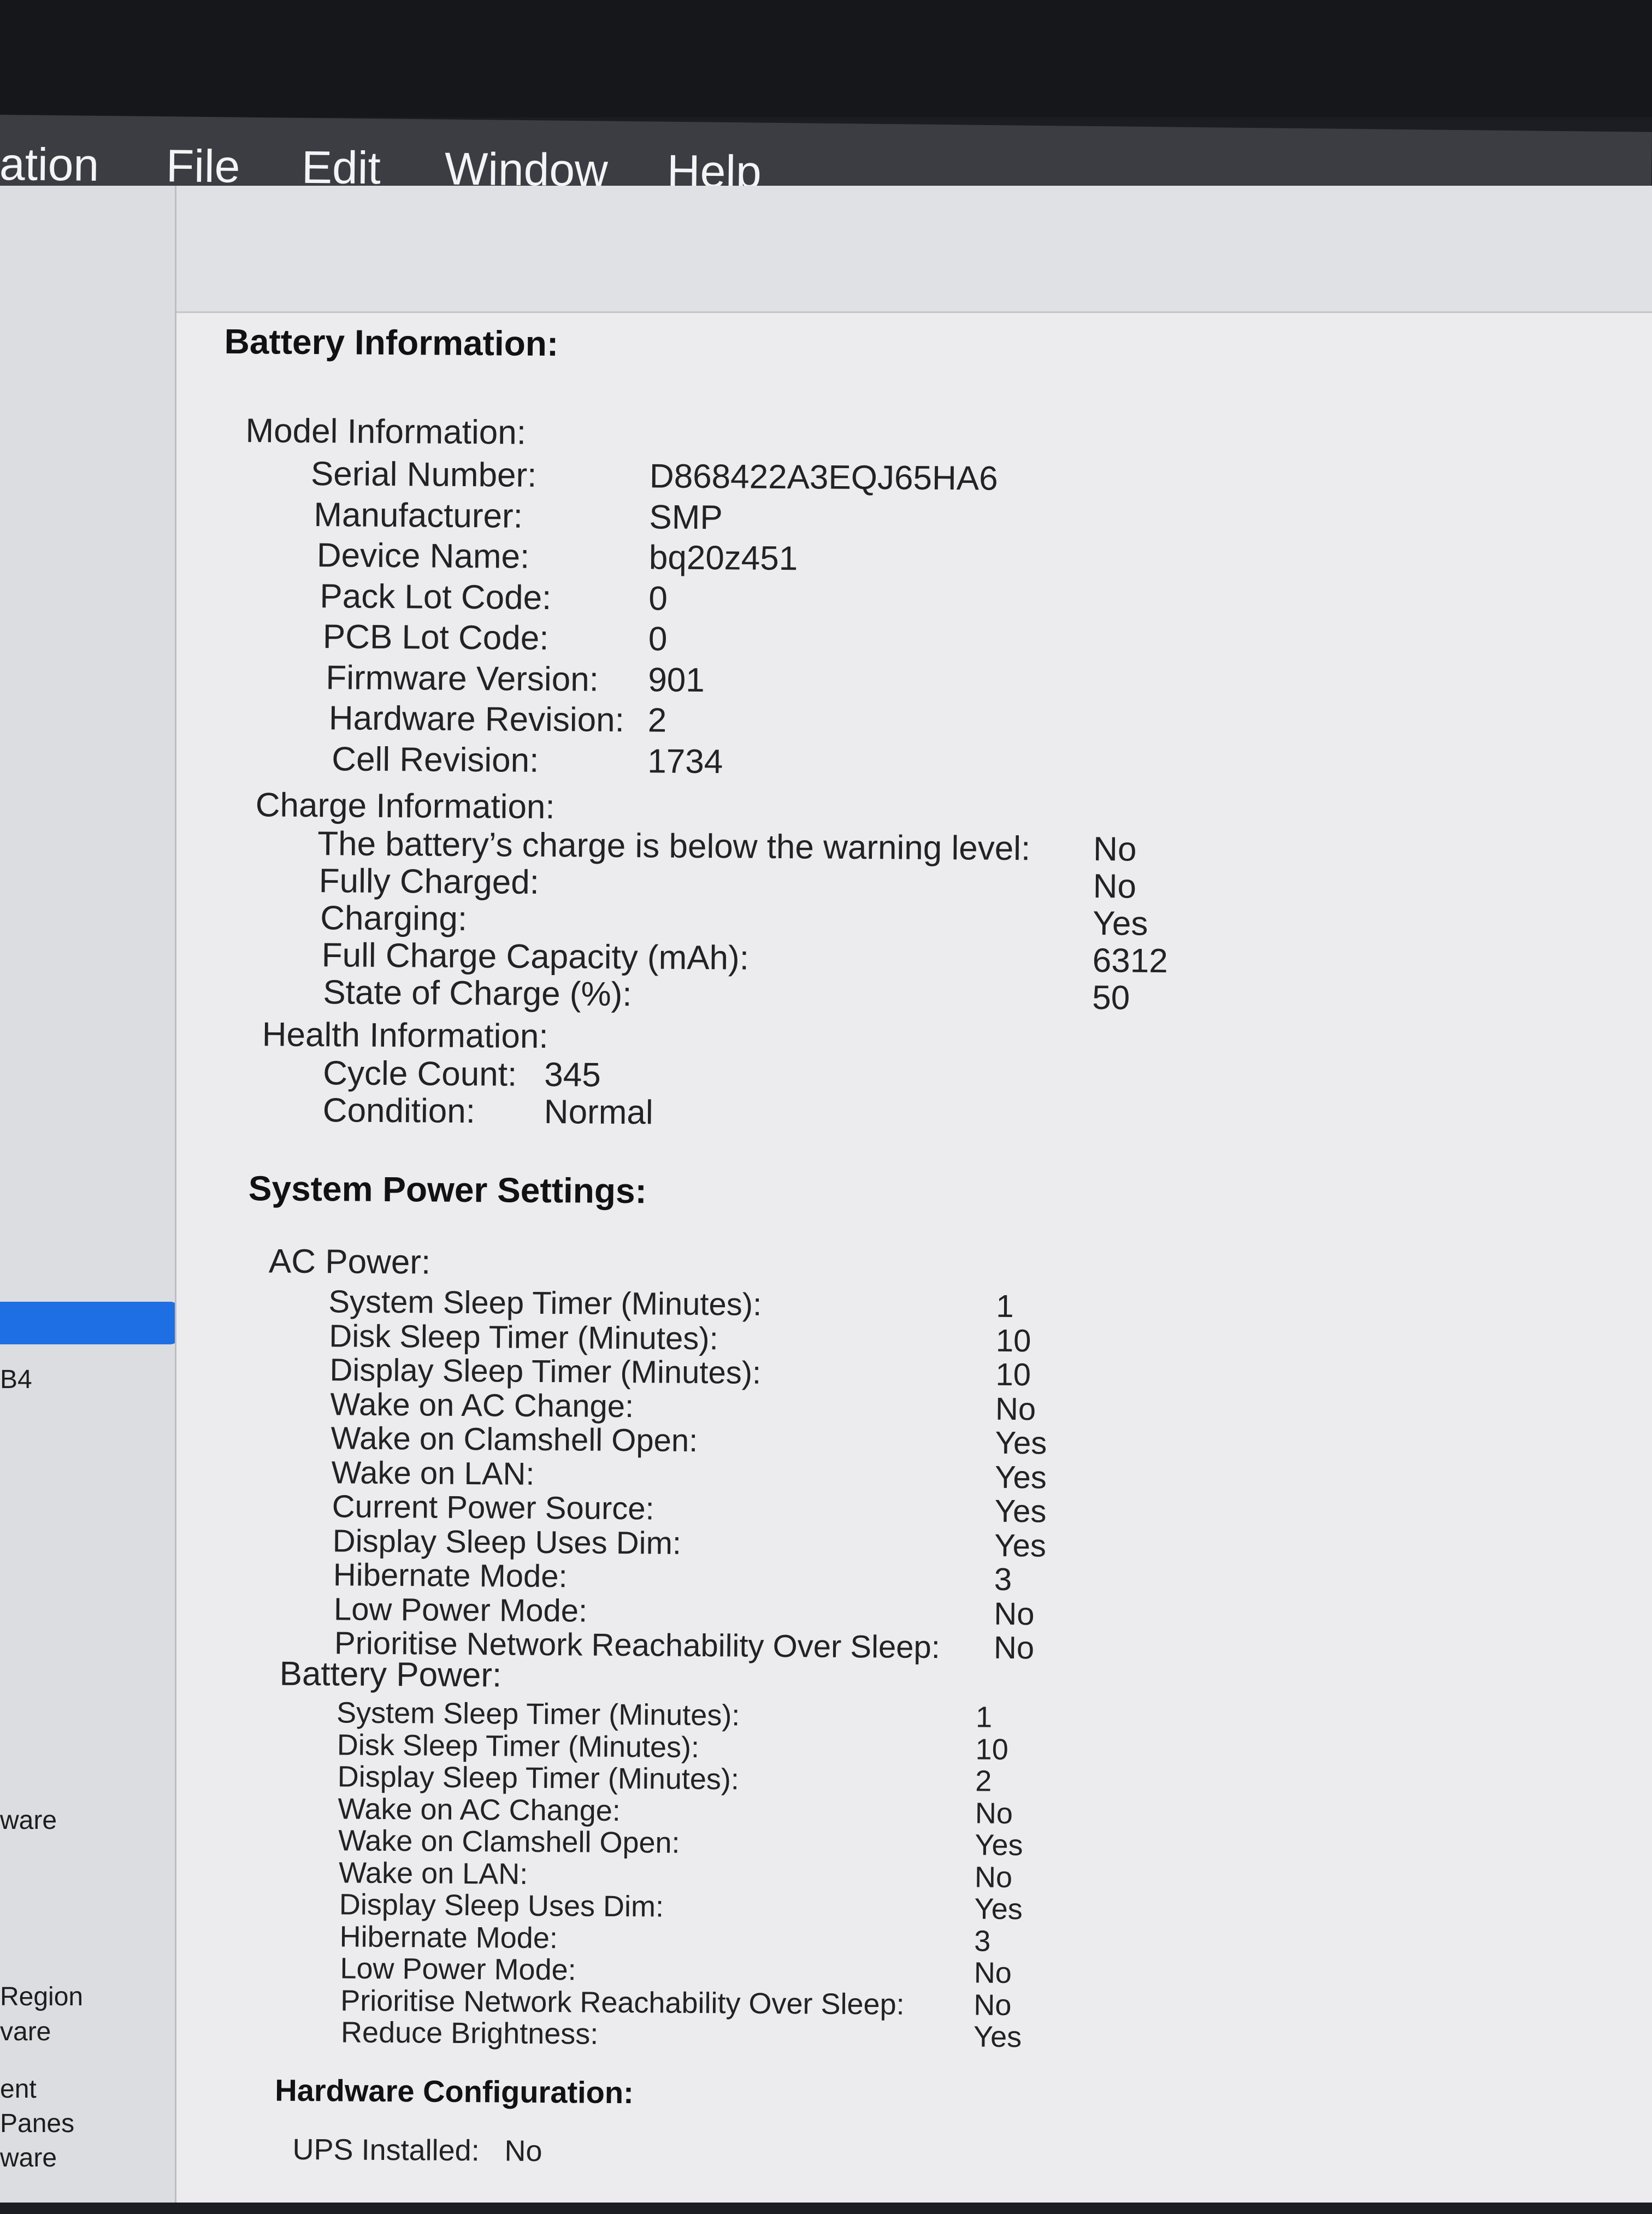 The width and height of the screenshot is (1652, 2214). Describe the element at coordinates (89, 1323) in the screenshot. I see `sidebar-selected-item` at that location.